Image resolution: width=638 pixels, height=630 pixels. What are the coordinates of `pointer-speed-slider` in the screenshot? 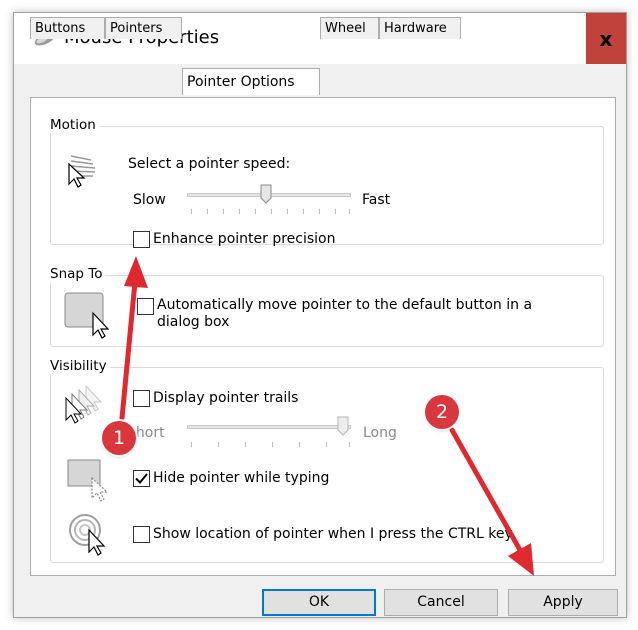 It's located at (266, 194).